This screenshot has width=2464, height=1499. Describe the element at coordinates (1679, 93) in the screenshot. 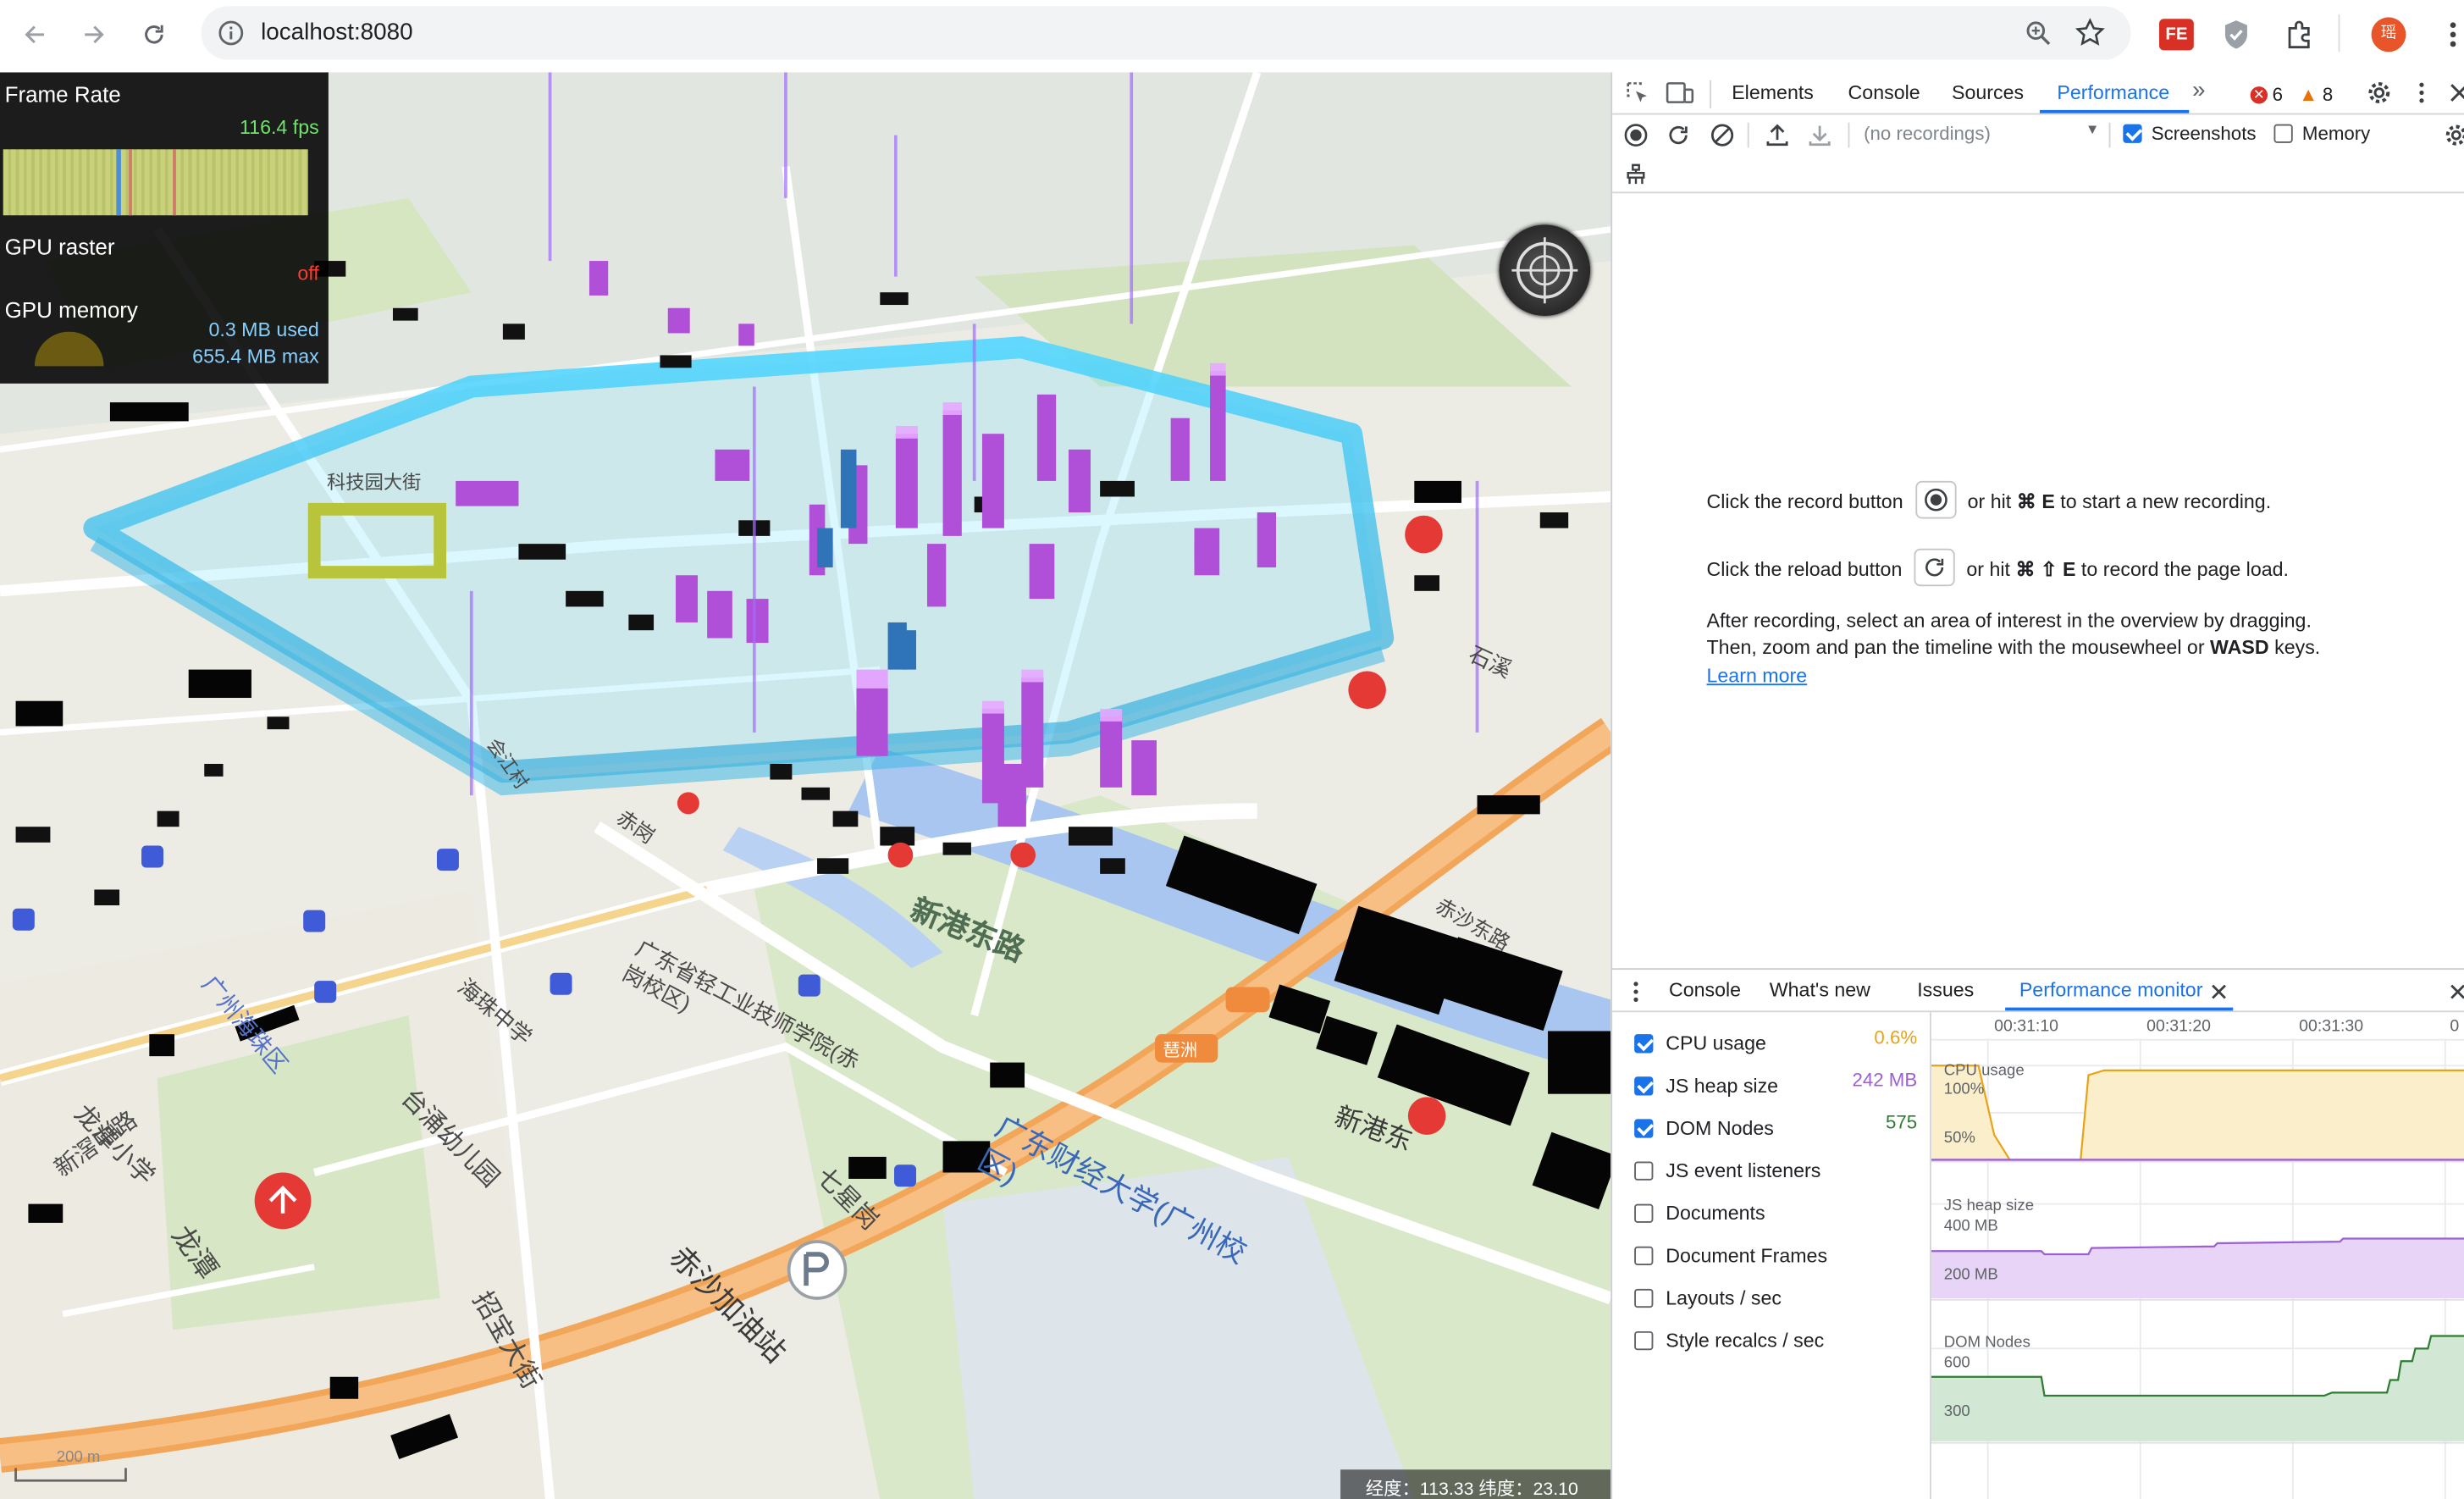

I see `device-toolbar-icon` at that location.